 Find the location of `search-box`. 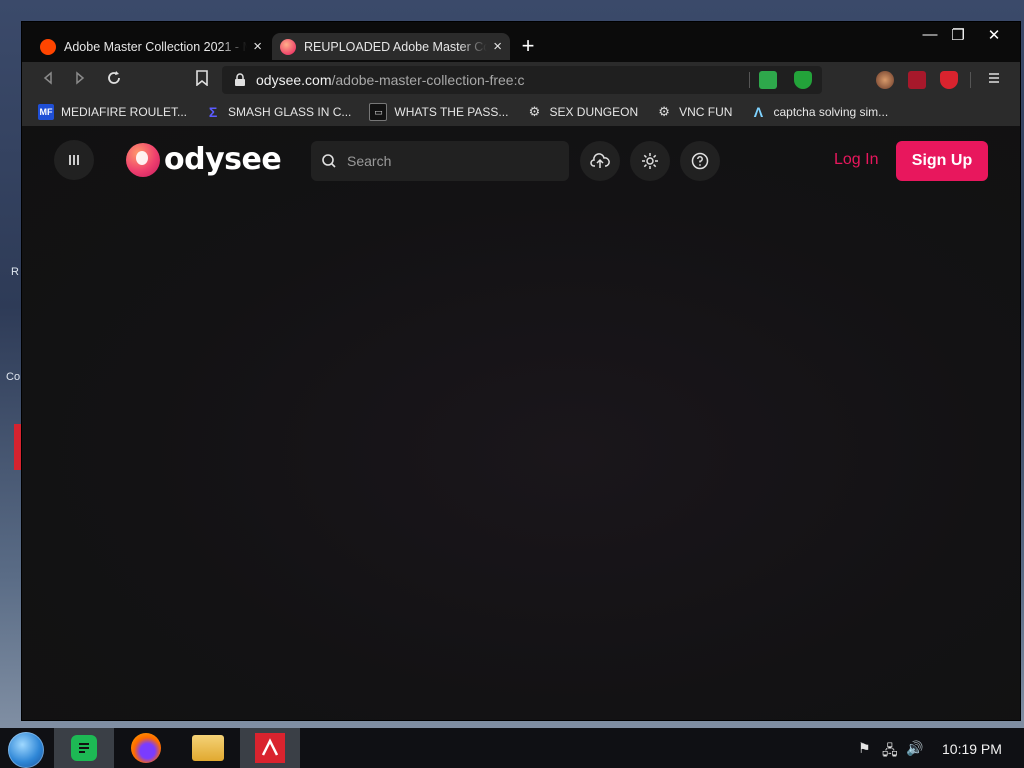

search-box is located at coordinates (440, 161).